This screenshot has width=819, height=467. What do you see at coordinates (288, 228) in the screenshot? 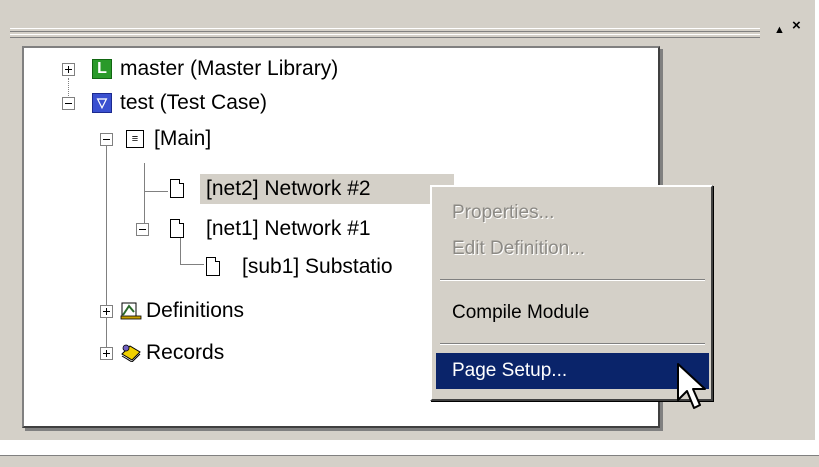
I see `tree-item-label: [net1] Network #1` at bounding box center [288, 228].